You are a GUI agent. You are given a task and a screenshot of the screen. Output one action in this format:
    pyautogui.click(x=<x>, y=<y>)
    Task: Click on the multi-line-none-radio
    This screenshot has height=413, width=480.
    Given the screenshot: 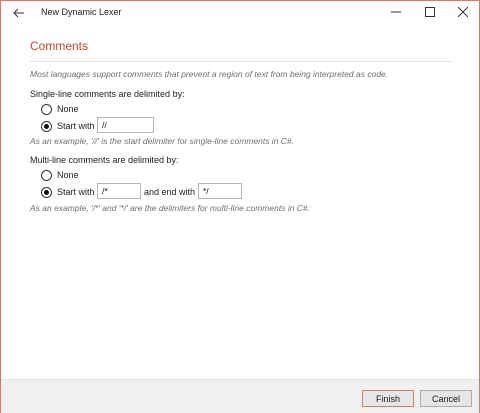 What is the action you would take?
    pyautogui.click(x=46, y=175)
    